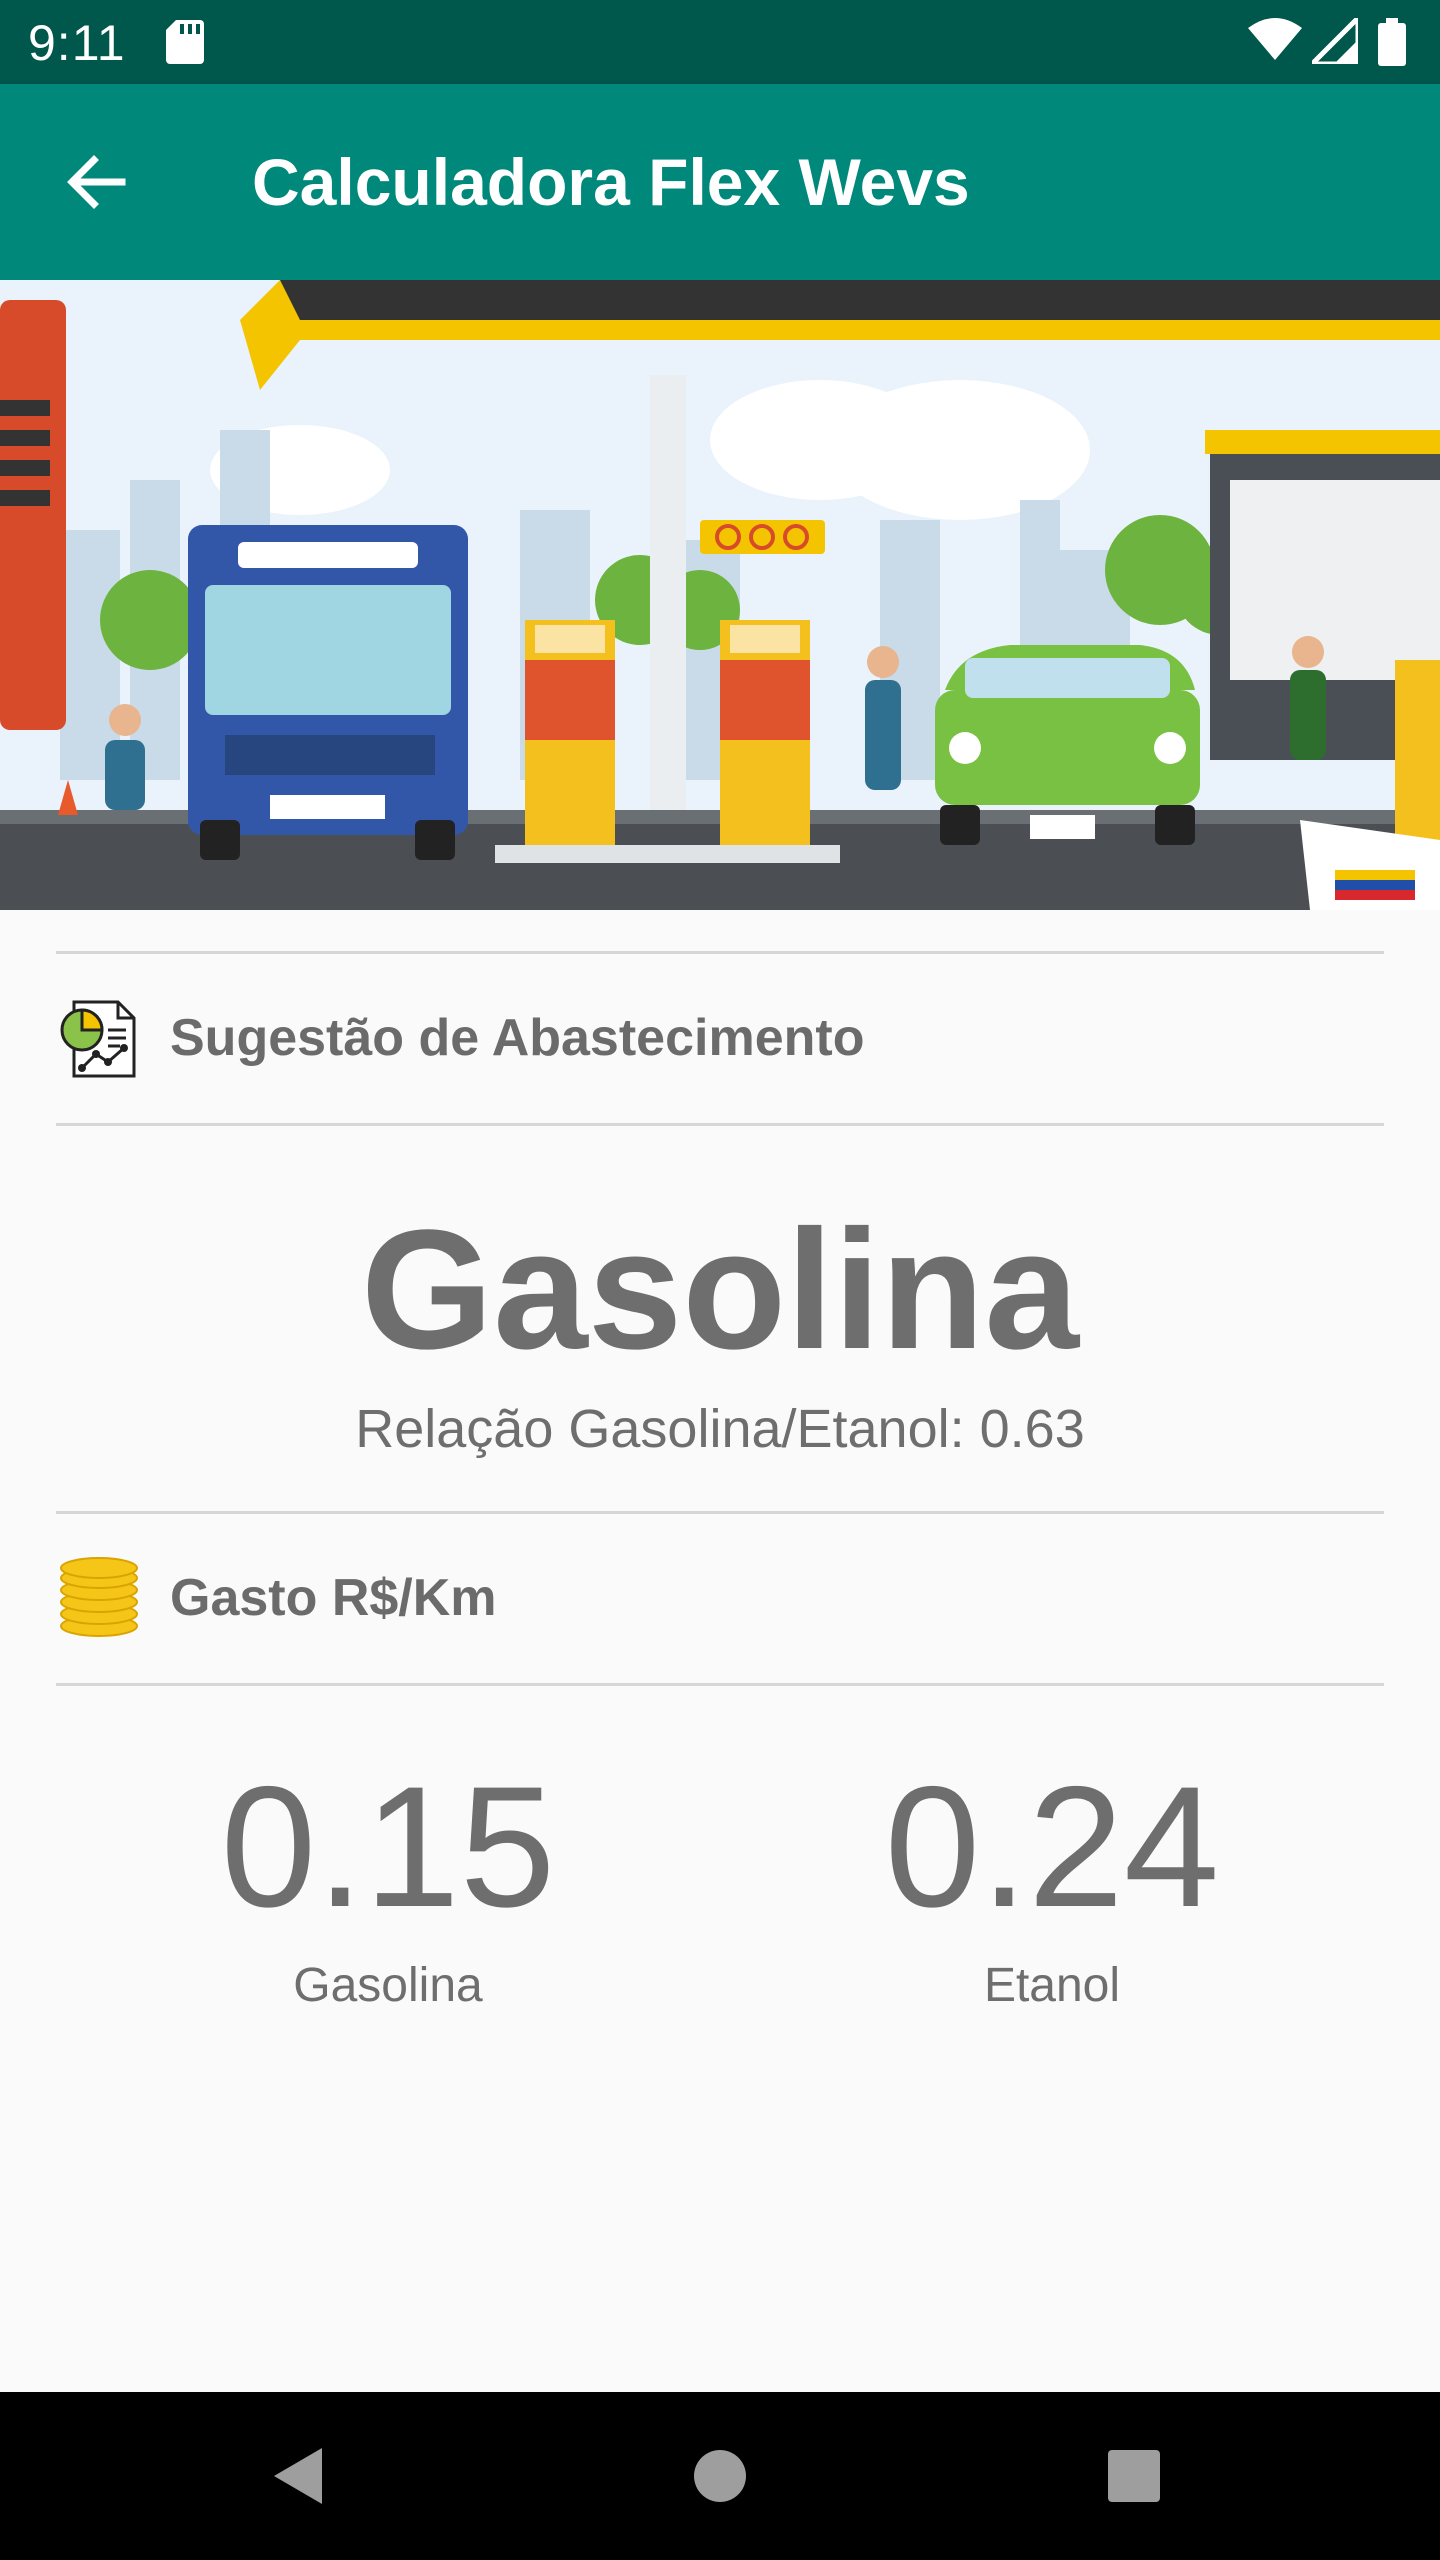 This screenshot has height=2560, width=1440. I want to click on battery-icon, so click(1392, 42).